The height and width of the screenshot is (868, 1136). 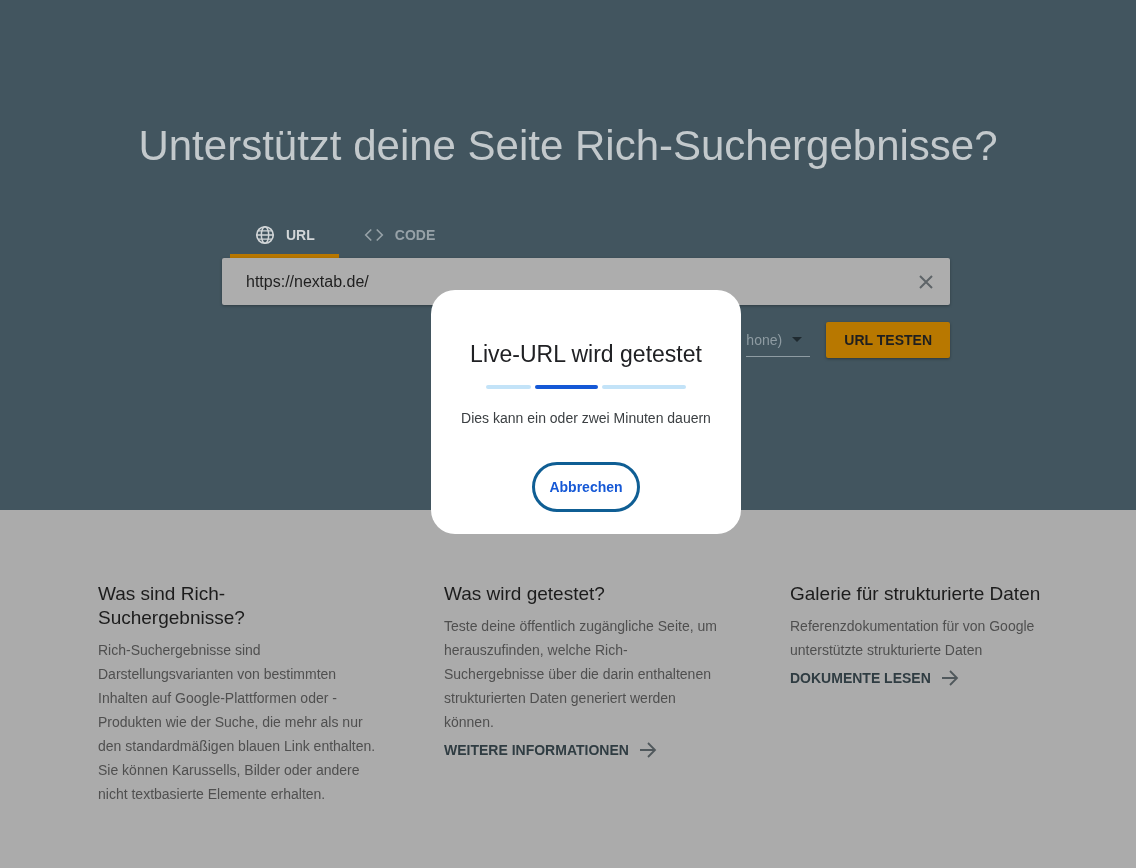 What do you see at coordinates (568, 146) in the screenshot?
I see `page-heading: Unterstützt deine Seite Rich-Suchergebnisse?` at bounding box center [568, 146].